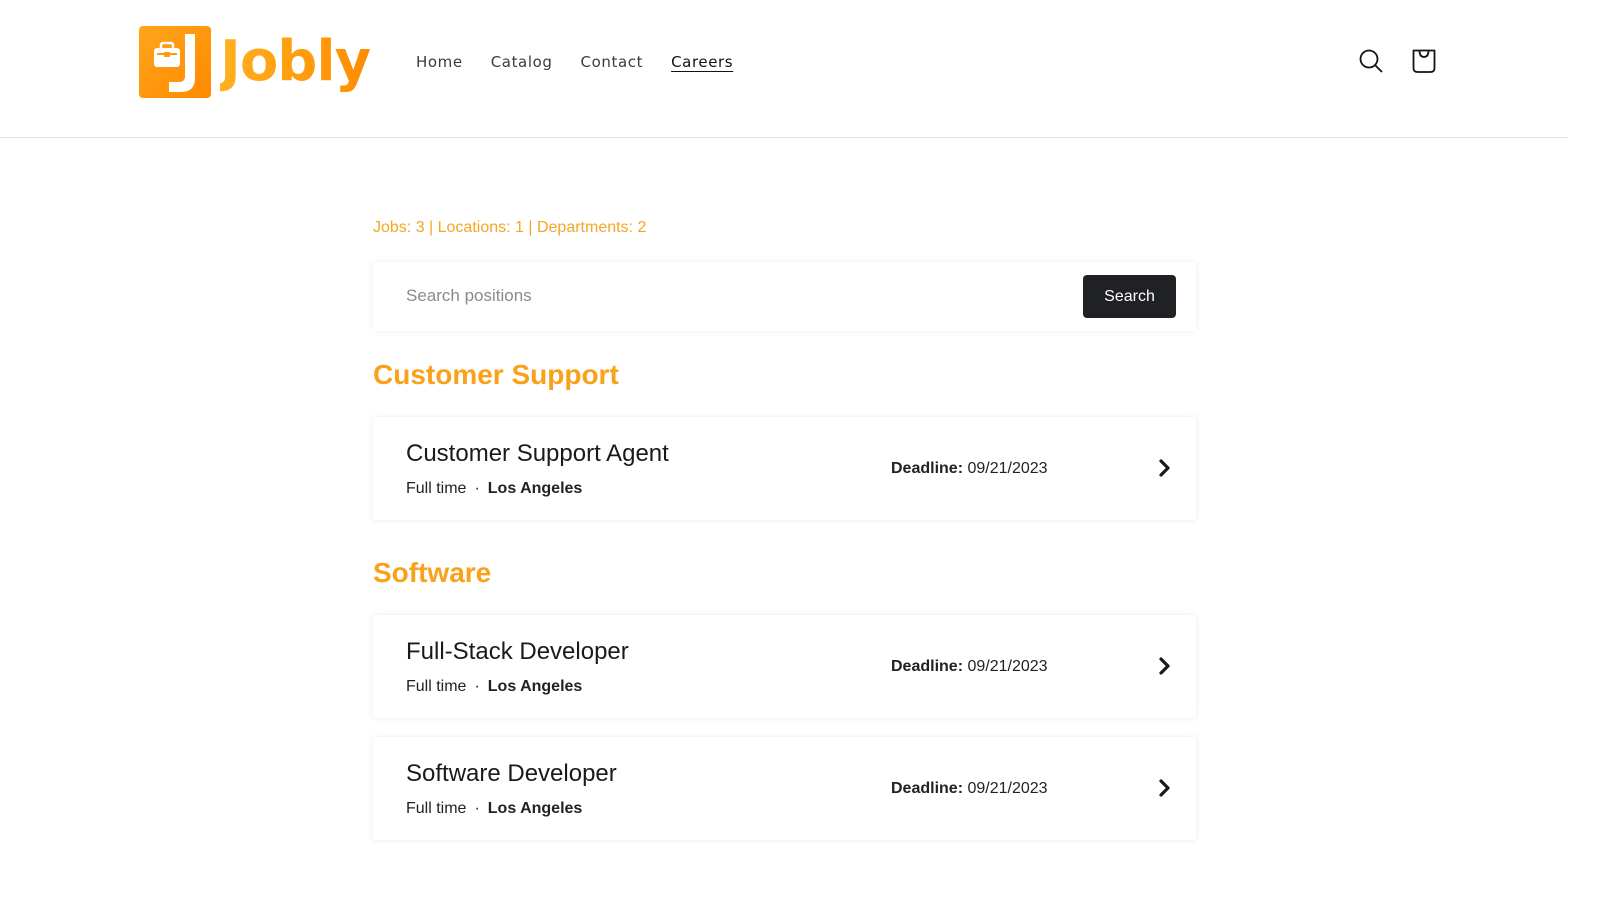 Image resolution: width=1600 pixels, height=900 pixels. Describe the element at coordinates (574, 62) in the screenshot. I see `main-nav: Home Catalog Contact Careers` at that location.